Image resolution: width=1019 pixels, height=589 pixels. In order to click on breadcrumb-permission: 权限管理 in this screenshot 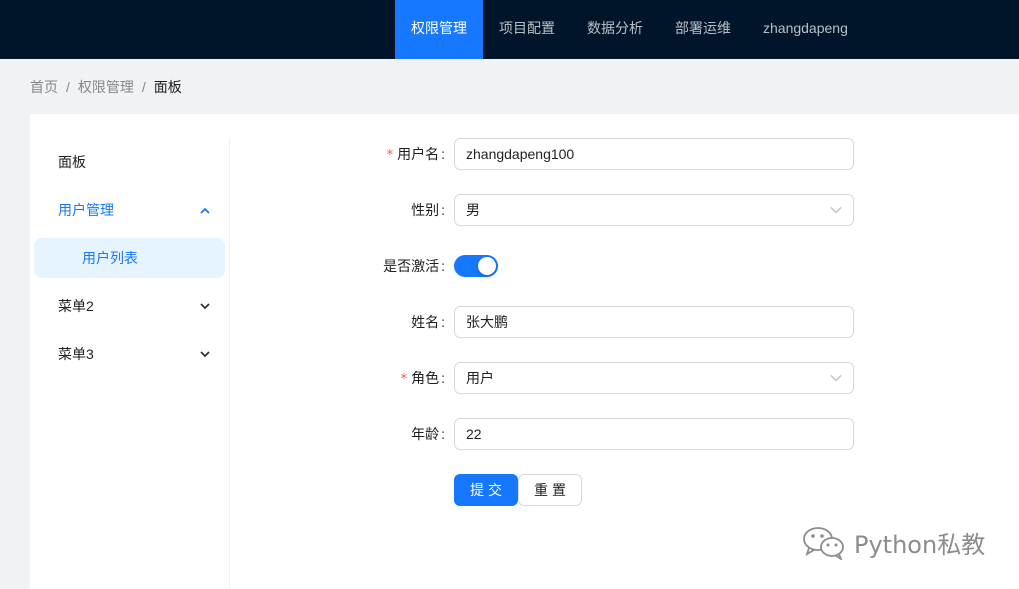, I will do `click(106, 87)`.